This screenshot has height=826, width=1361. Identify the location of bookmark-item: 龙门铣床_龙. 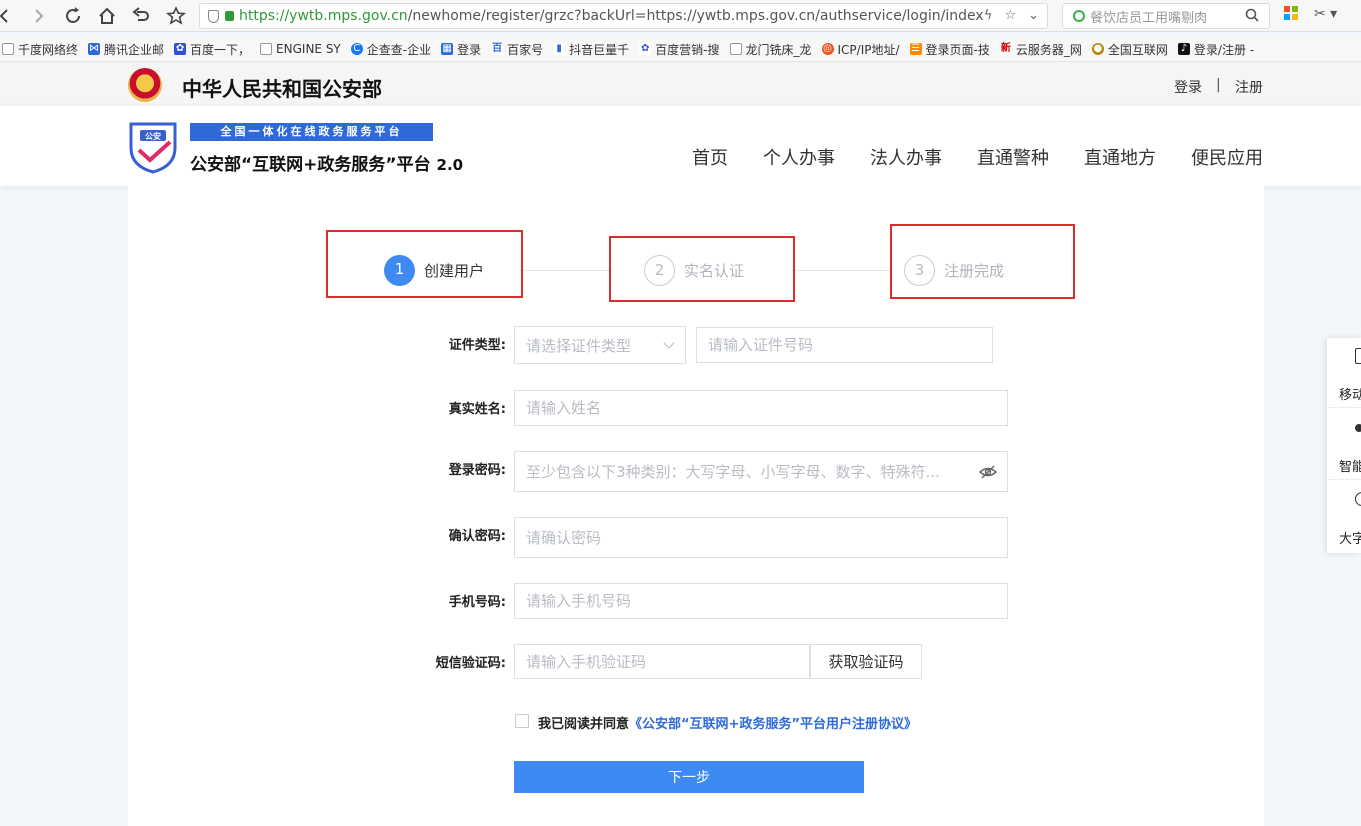
(774, 49).